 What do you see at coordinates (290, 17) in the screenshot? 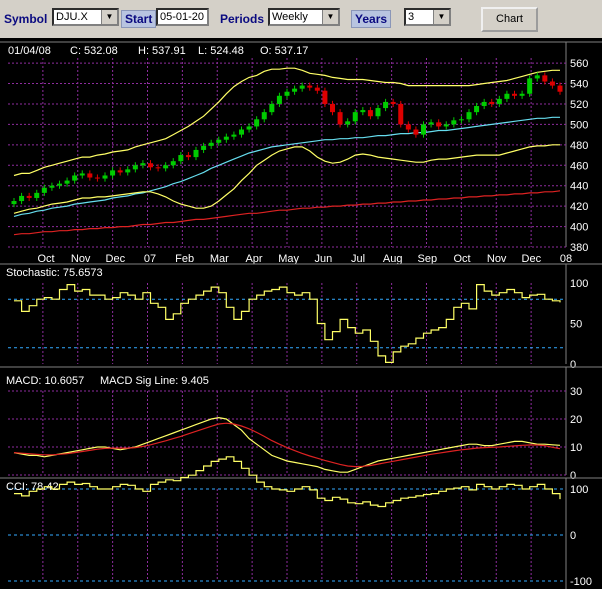
I see `periods-value: Weekly` at bounding box center [290, 17].